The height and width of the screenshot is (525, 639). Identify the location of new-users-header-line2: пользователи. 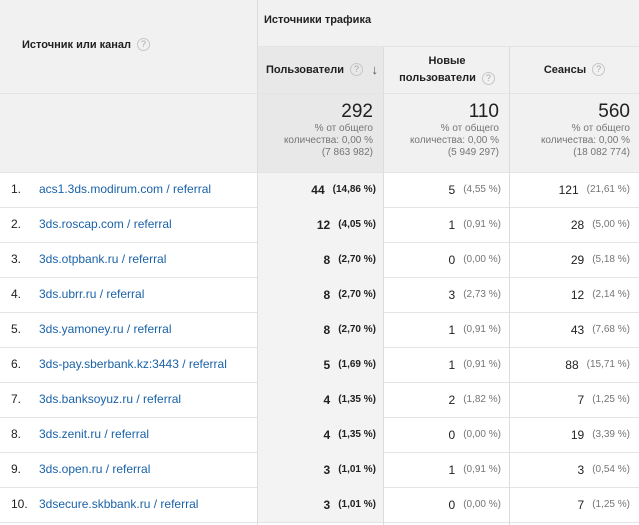
(437, 77).